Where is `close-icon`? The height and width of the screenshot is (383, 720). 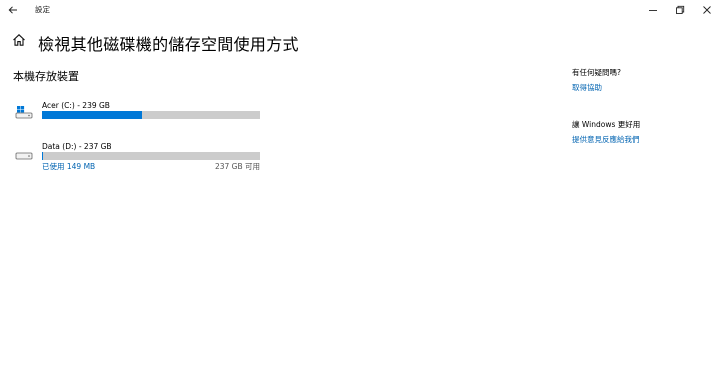 close-icon is located at coordinates (707, 10).